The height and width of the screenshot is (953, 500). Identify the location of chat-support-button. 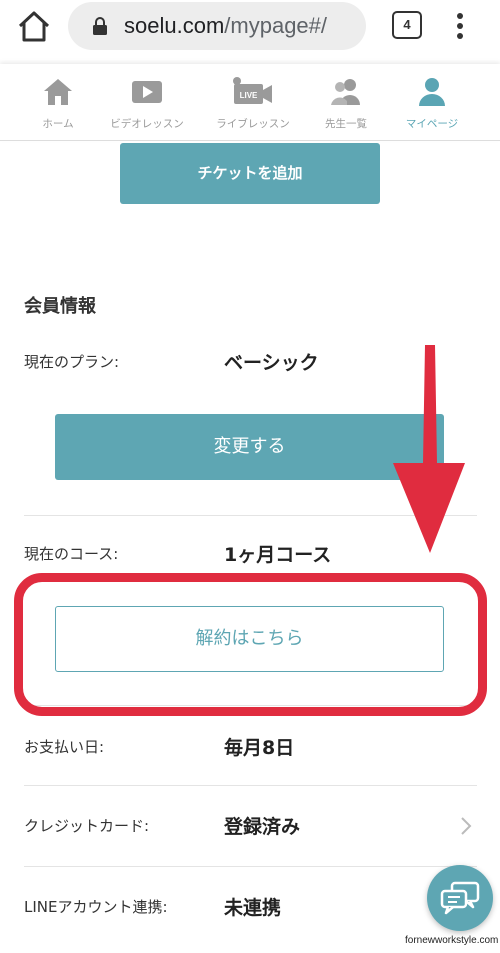
(460, 898).